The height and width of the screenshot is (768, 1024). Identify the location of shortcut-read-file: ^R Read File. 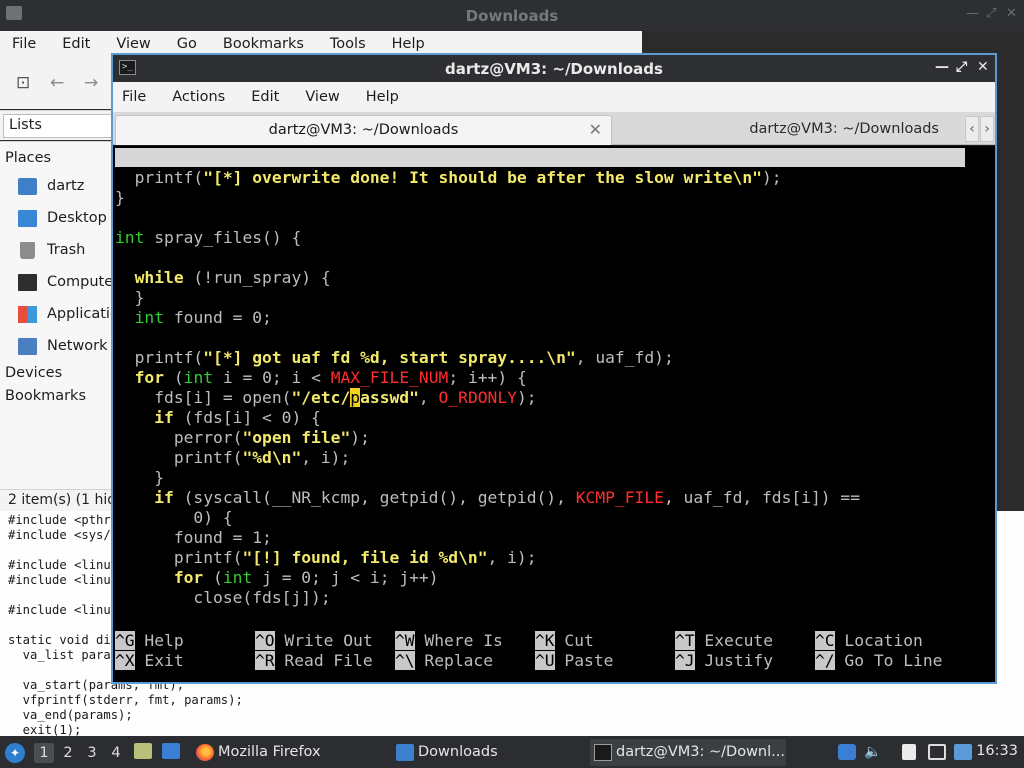
(314, 661).